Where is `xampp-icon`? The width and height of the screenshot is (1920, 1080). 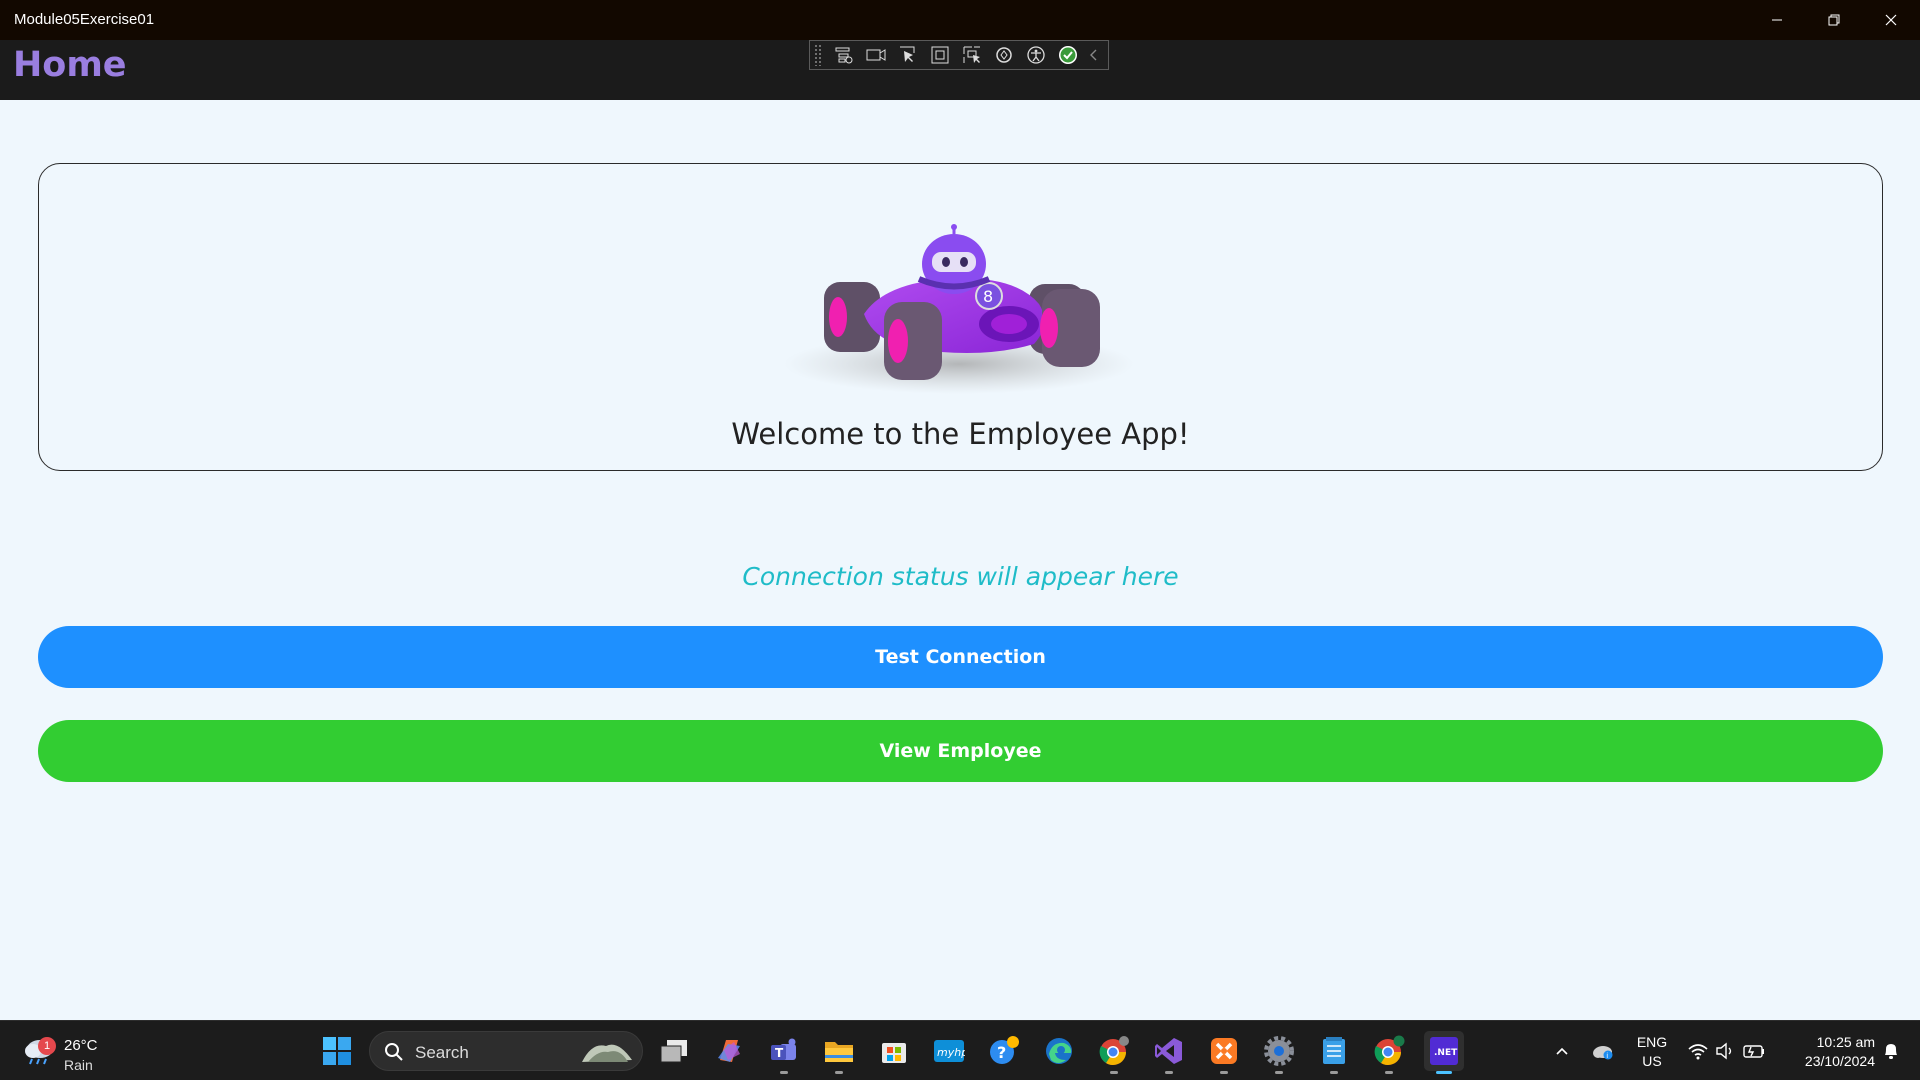 xampp-icon is located at coordinates (1224, 1051).